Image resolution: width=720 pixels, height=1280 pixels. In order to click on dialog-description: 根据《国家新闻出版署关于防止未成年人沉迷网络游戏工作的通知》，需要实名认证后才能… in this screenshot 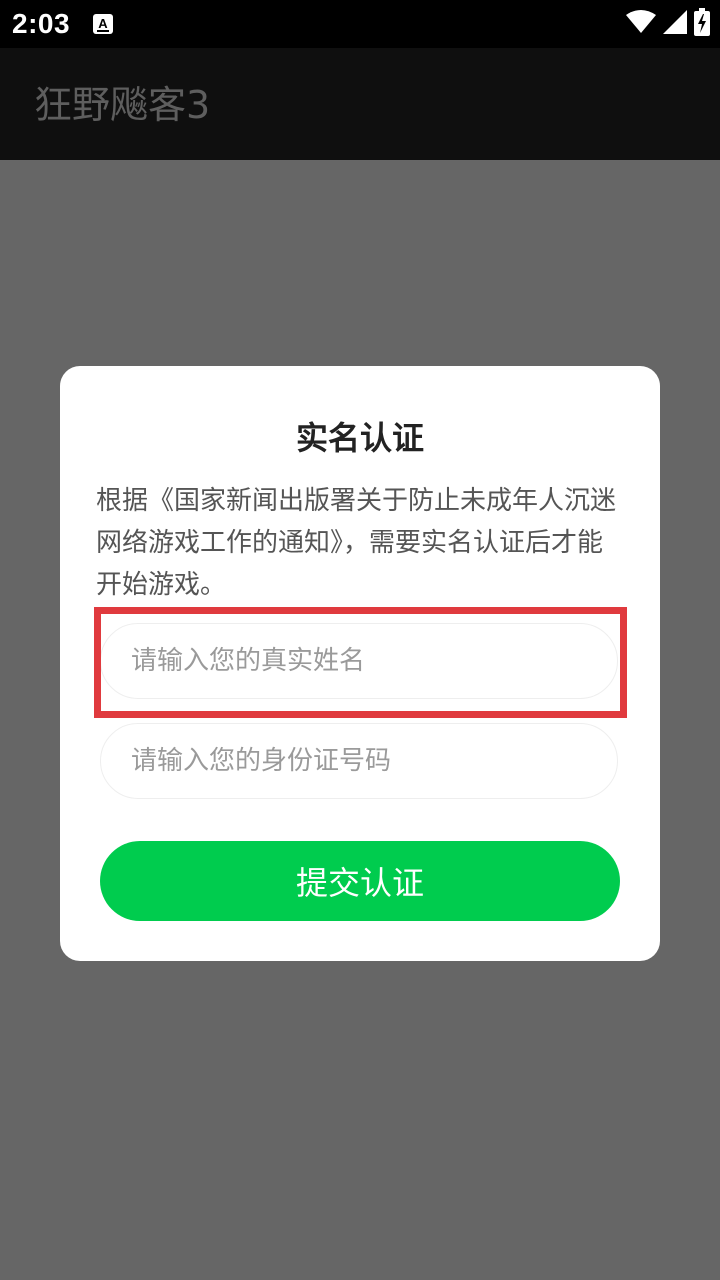, I will do `click(356, 543)`.